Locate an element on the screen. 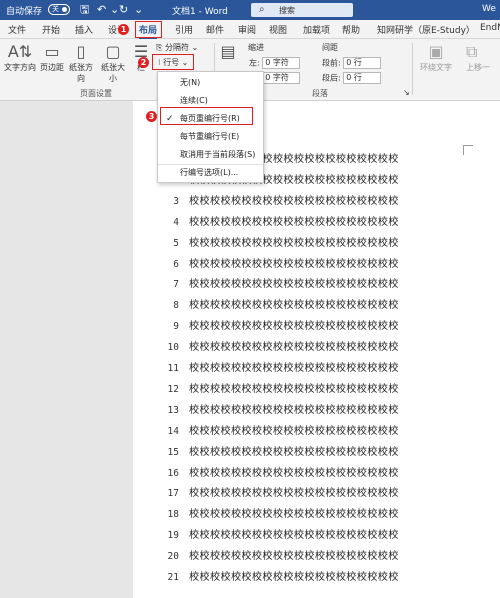  manuscript-icon: ▤ is located at coordinates (228, 51).